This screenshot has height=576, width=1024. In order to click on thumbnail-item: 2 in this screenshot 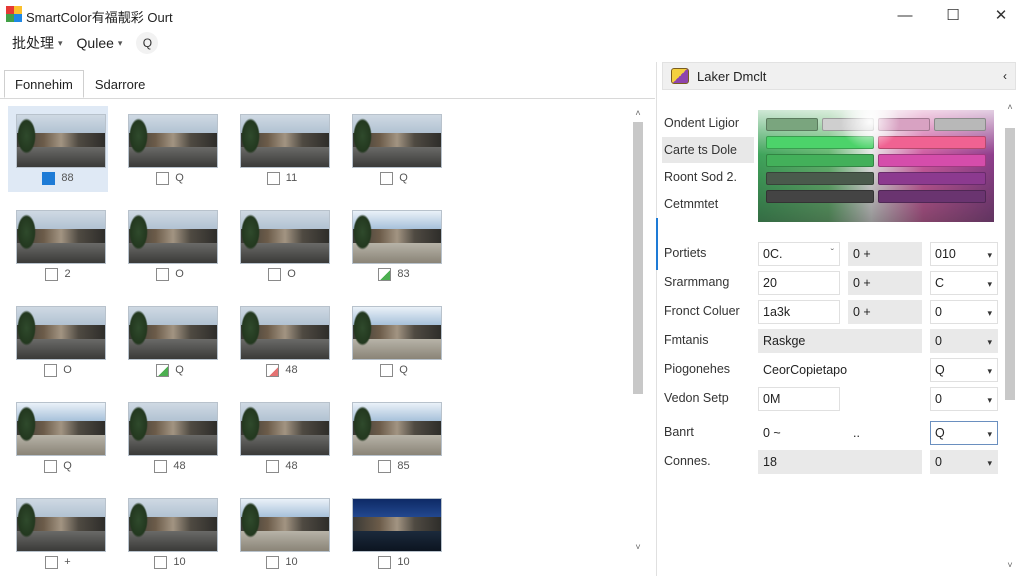, I will do `click(58, 245)`.